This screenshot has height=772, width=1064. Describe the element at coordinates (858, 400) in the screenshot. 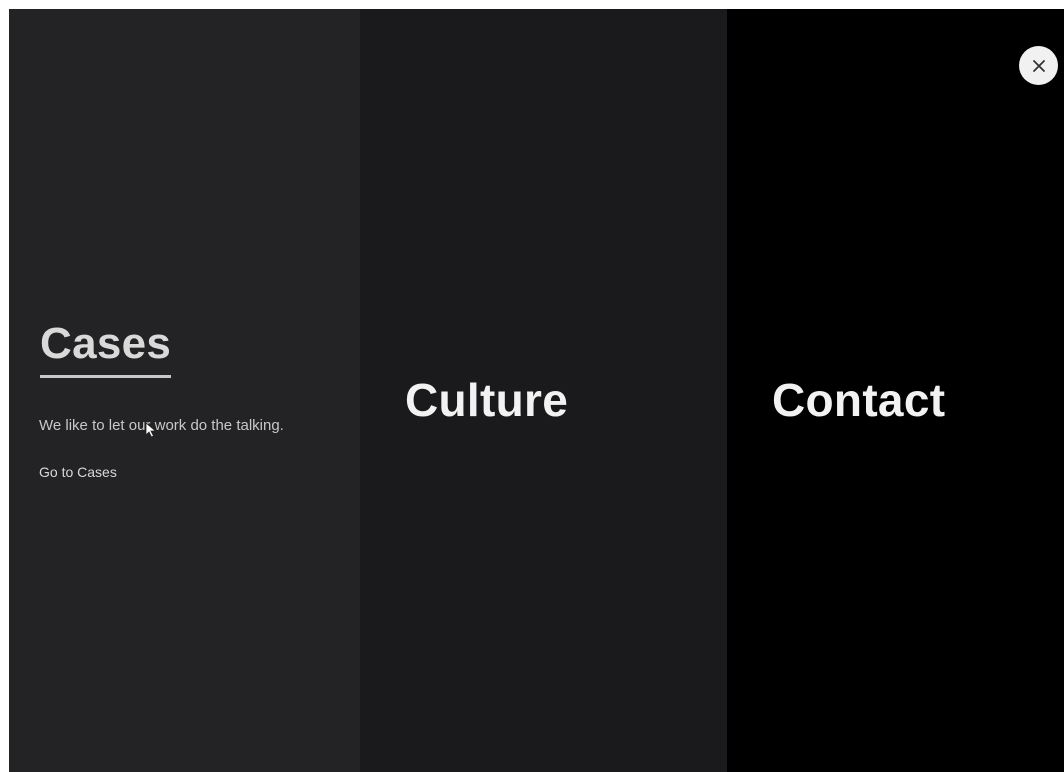

I see `contact-title: Contact` at that location.